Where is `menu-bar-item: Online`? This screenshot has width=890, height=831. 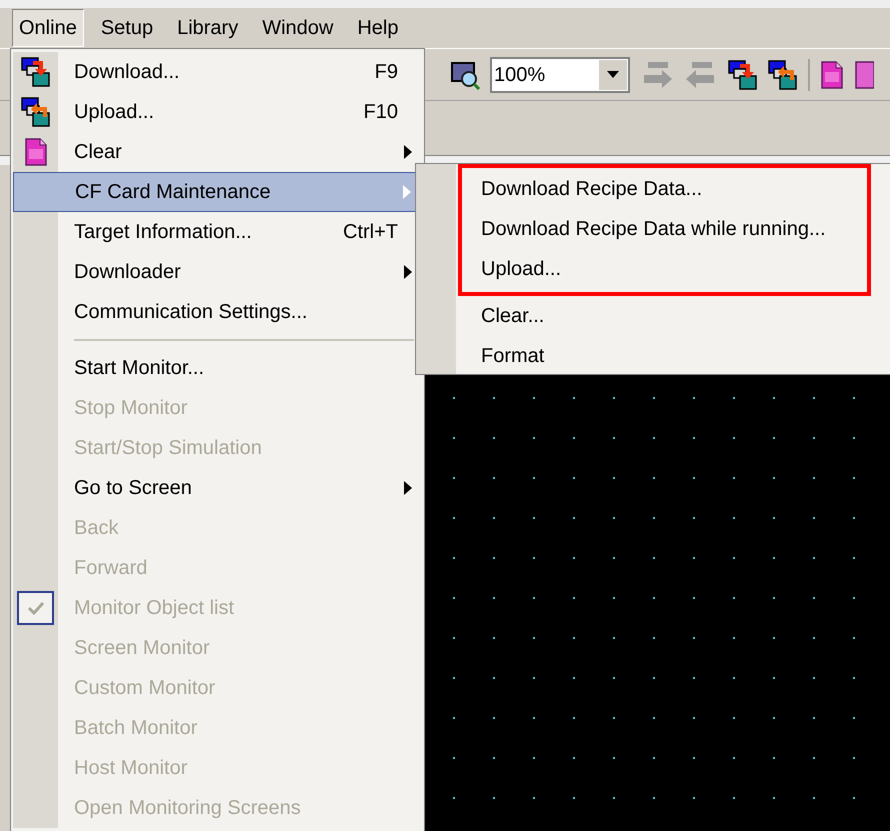 menu-bar-item: Online is located at coordinates (48, 28).